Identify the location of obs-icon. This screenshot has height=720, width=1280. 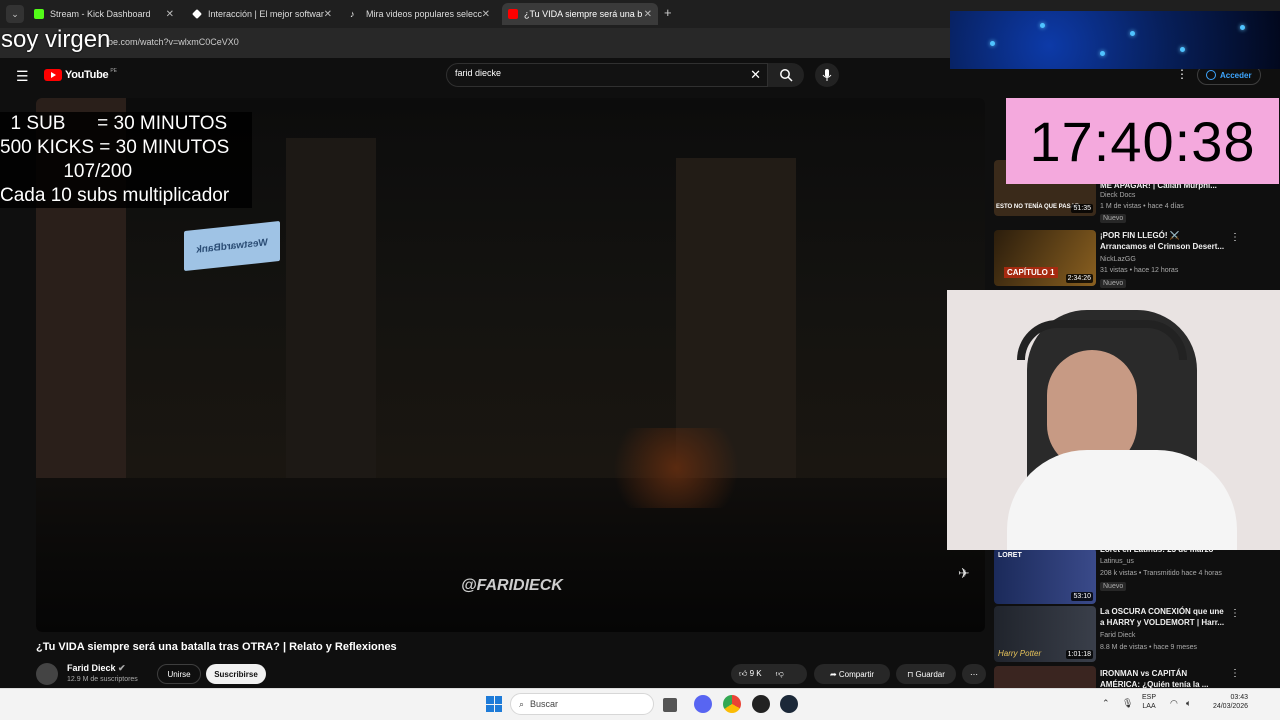
(761, 704).